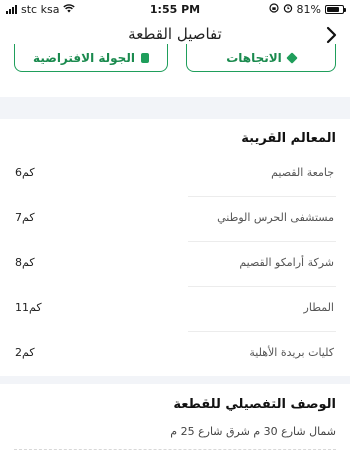 The height and width of the screenshot is (455, 350). Describe the element at coordinates (175, 60) in the screenshot. I see `action-buttons: الاتجاهات الجولة الافتراضية` at that location.